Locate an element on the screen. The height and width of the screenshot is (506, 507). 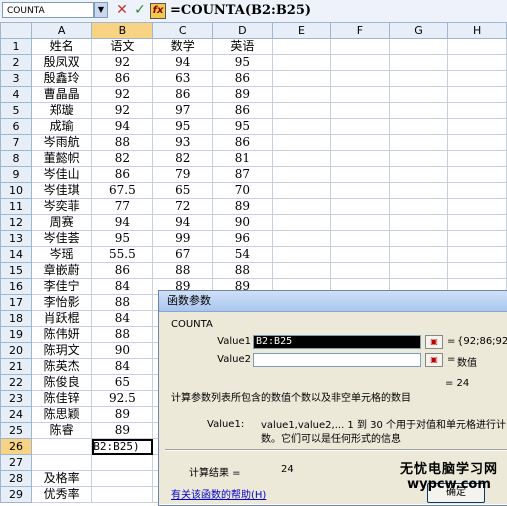
cell: 96 is located at coordinates (242, 238).